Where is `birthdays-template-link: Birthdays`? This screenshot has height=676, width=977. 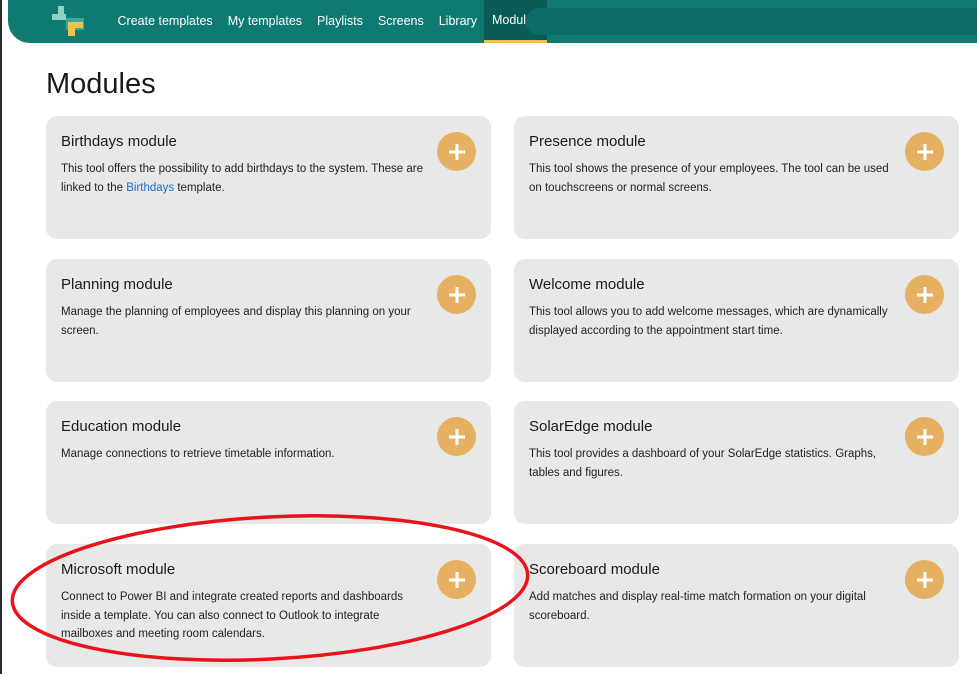
birthdays-template-link: Birthdays is located at coordinates (150, 188).